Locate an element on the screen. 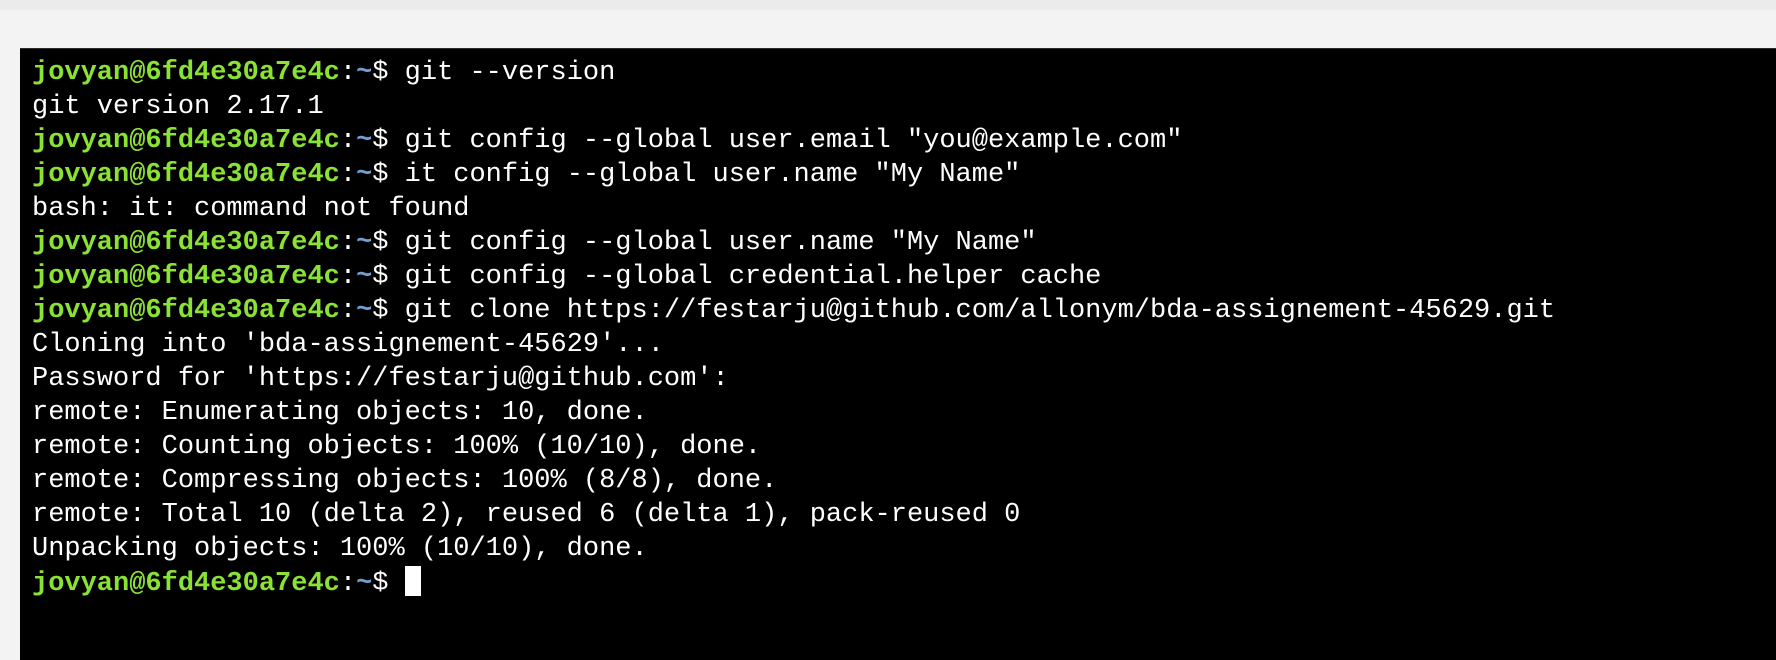 The height and width of the screenshot is (660, 1776). command-text: it config --global user.name "My Name" is located at coordinates (712, 175).